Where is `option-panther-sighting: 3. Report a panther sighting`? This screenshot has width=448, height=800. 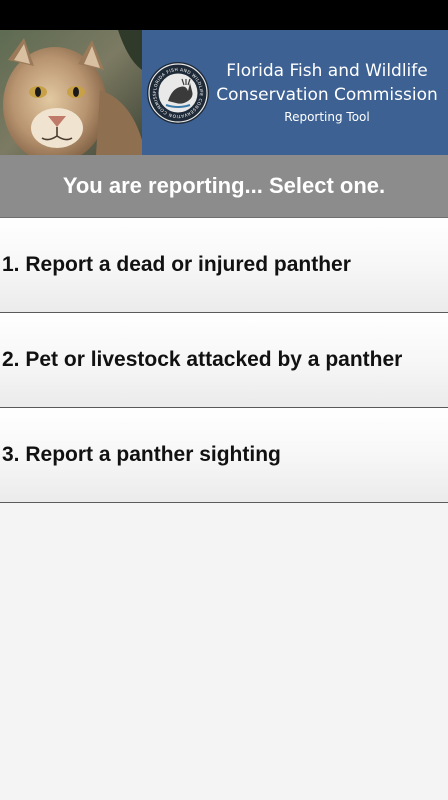
option-panther-sighting: 3. Report a panther sighting is located at coordinates (224, 455).